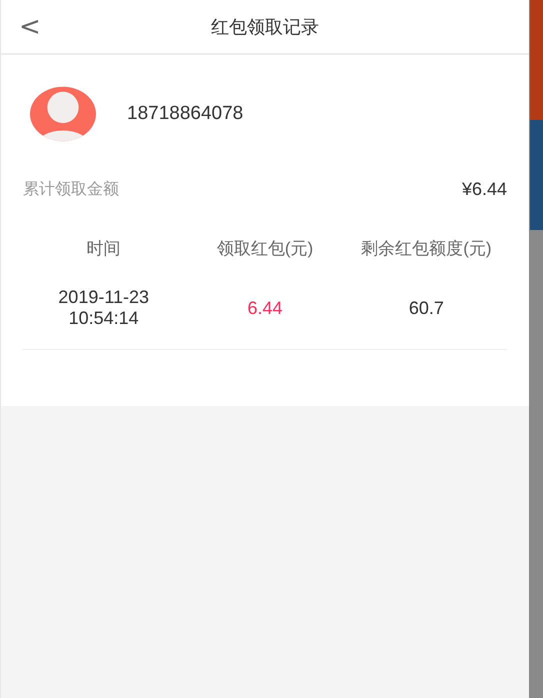  What do you see at coordinates (103, 308) in the screenshot?
I see `time-cell-text: 2019-11-23 10:54:14` at bounding box center [103, 308].